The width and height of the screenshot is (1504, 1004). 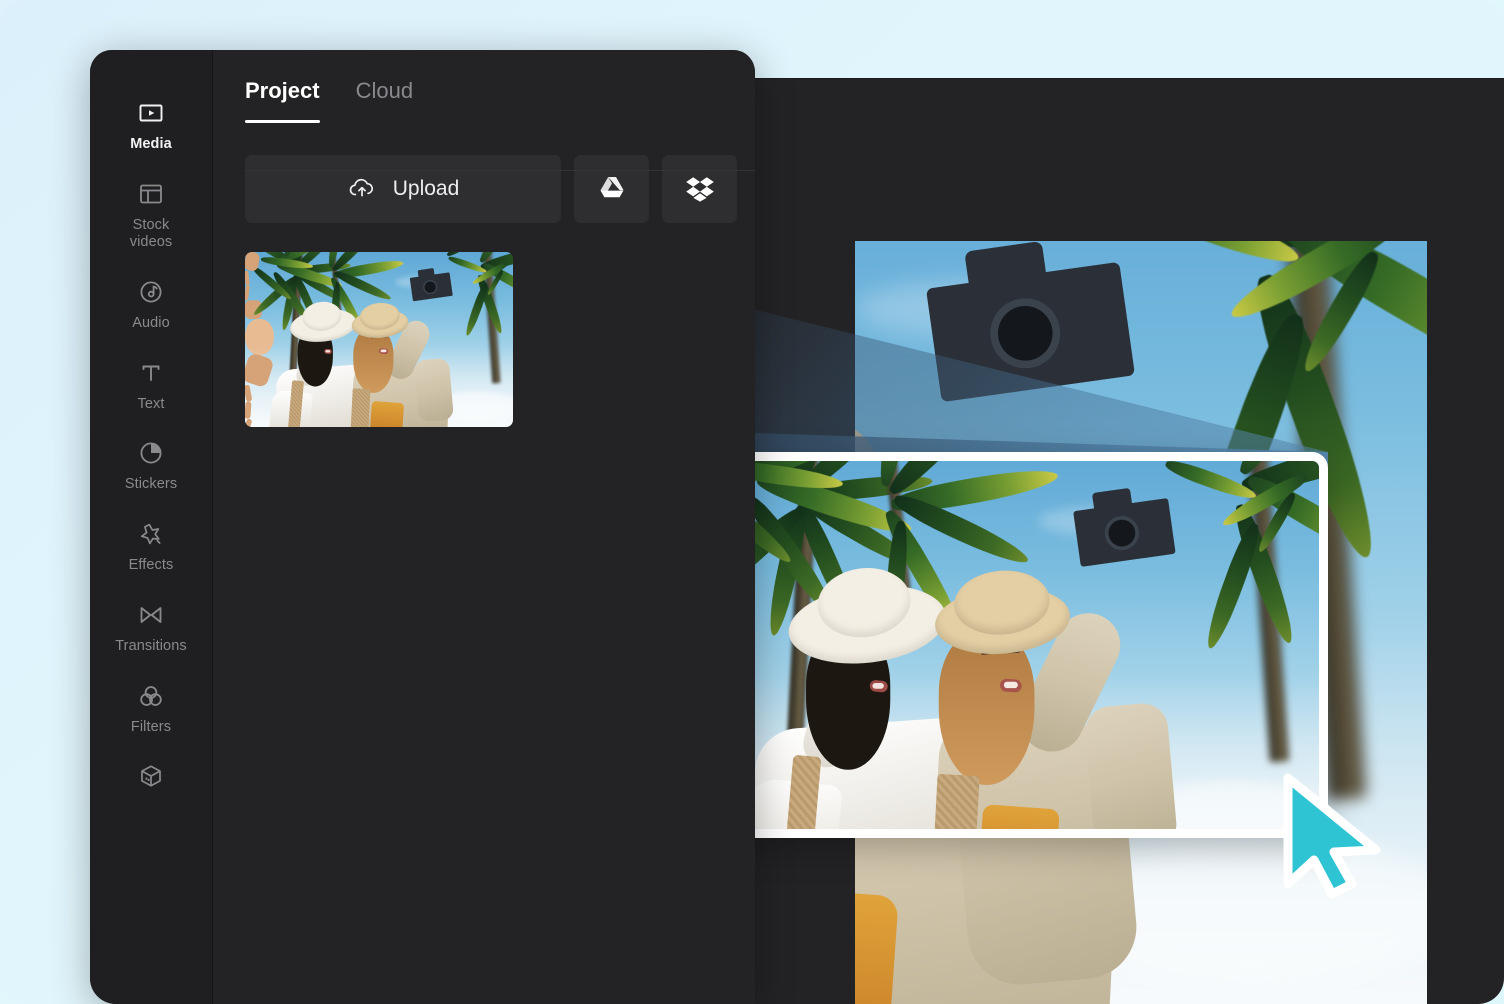 What do you see at coordinates (151, 726) in the screenshot?
I see `sidebar-item-label: Filters` at bounding box center [151, 726].